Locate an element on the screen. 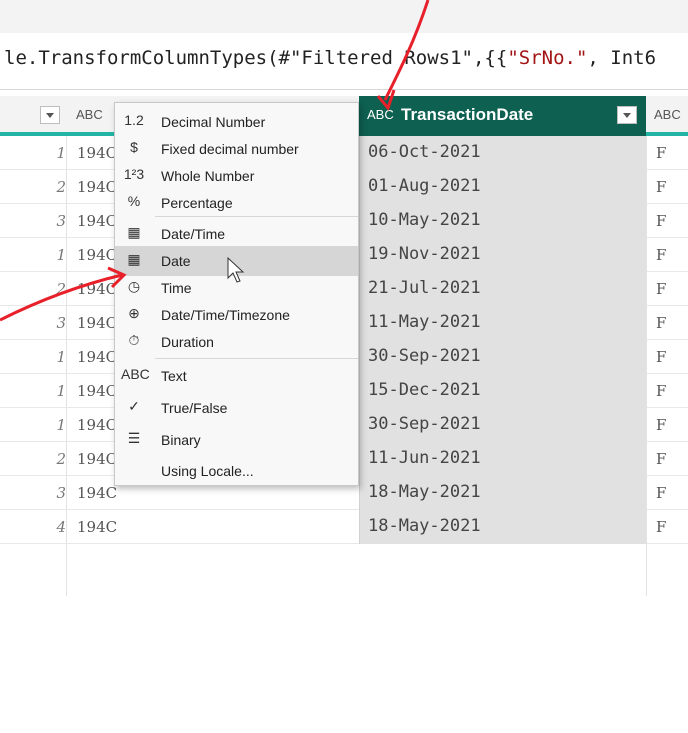 The image size is (688, 733). annotation-arrow-left is located at coordinates (61, 297).